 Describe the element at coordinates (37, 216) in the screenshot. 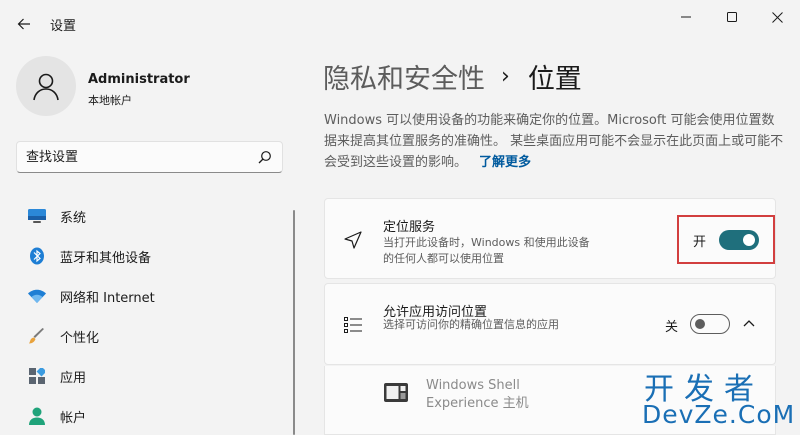

I see `monitor-icon` at that location.